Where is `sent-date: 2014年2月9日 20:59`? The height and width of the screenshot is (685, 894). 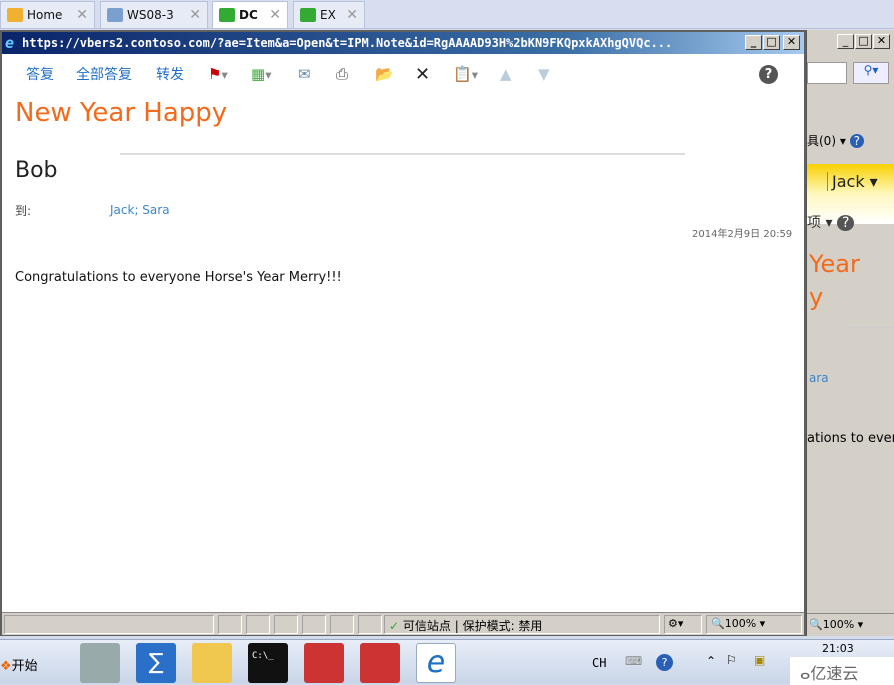
sent-date: 2014年2月9日 20:59 is located at coordinates (742, 234).